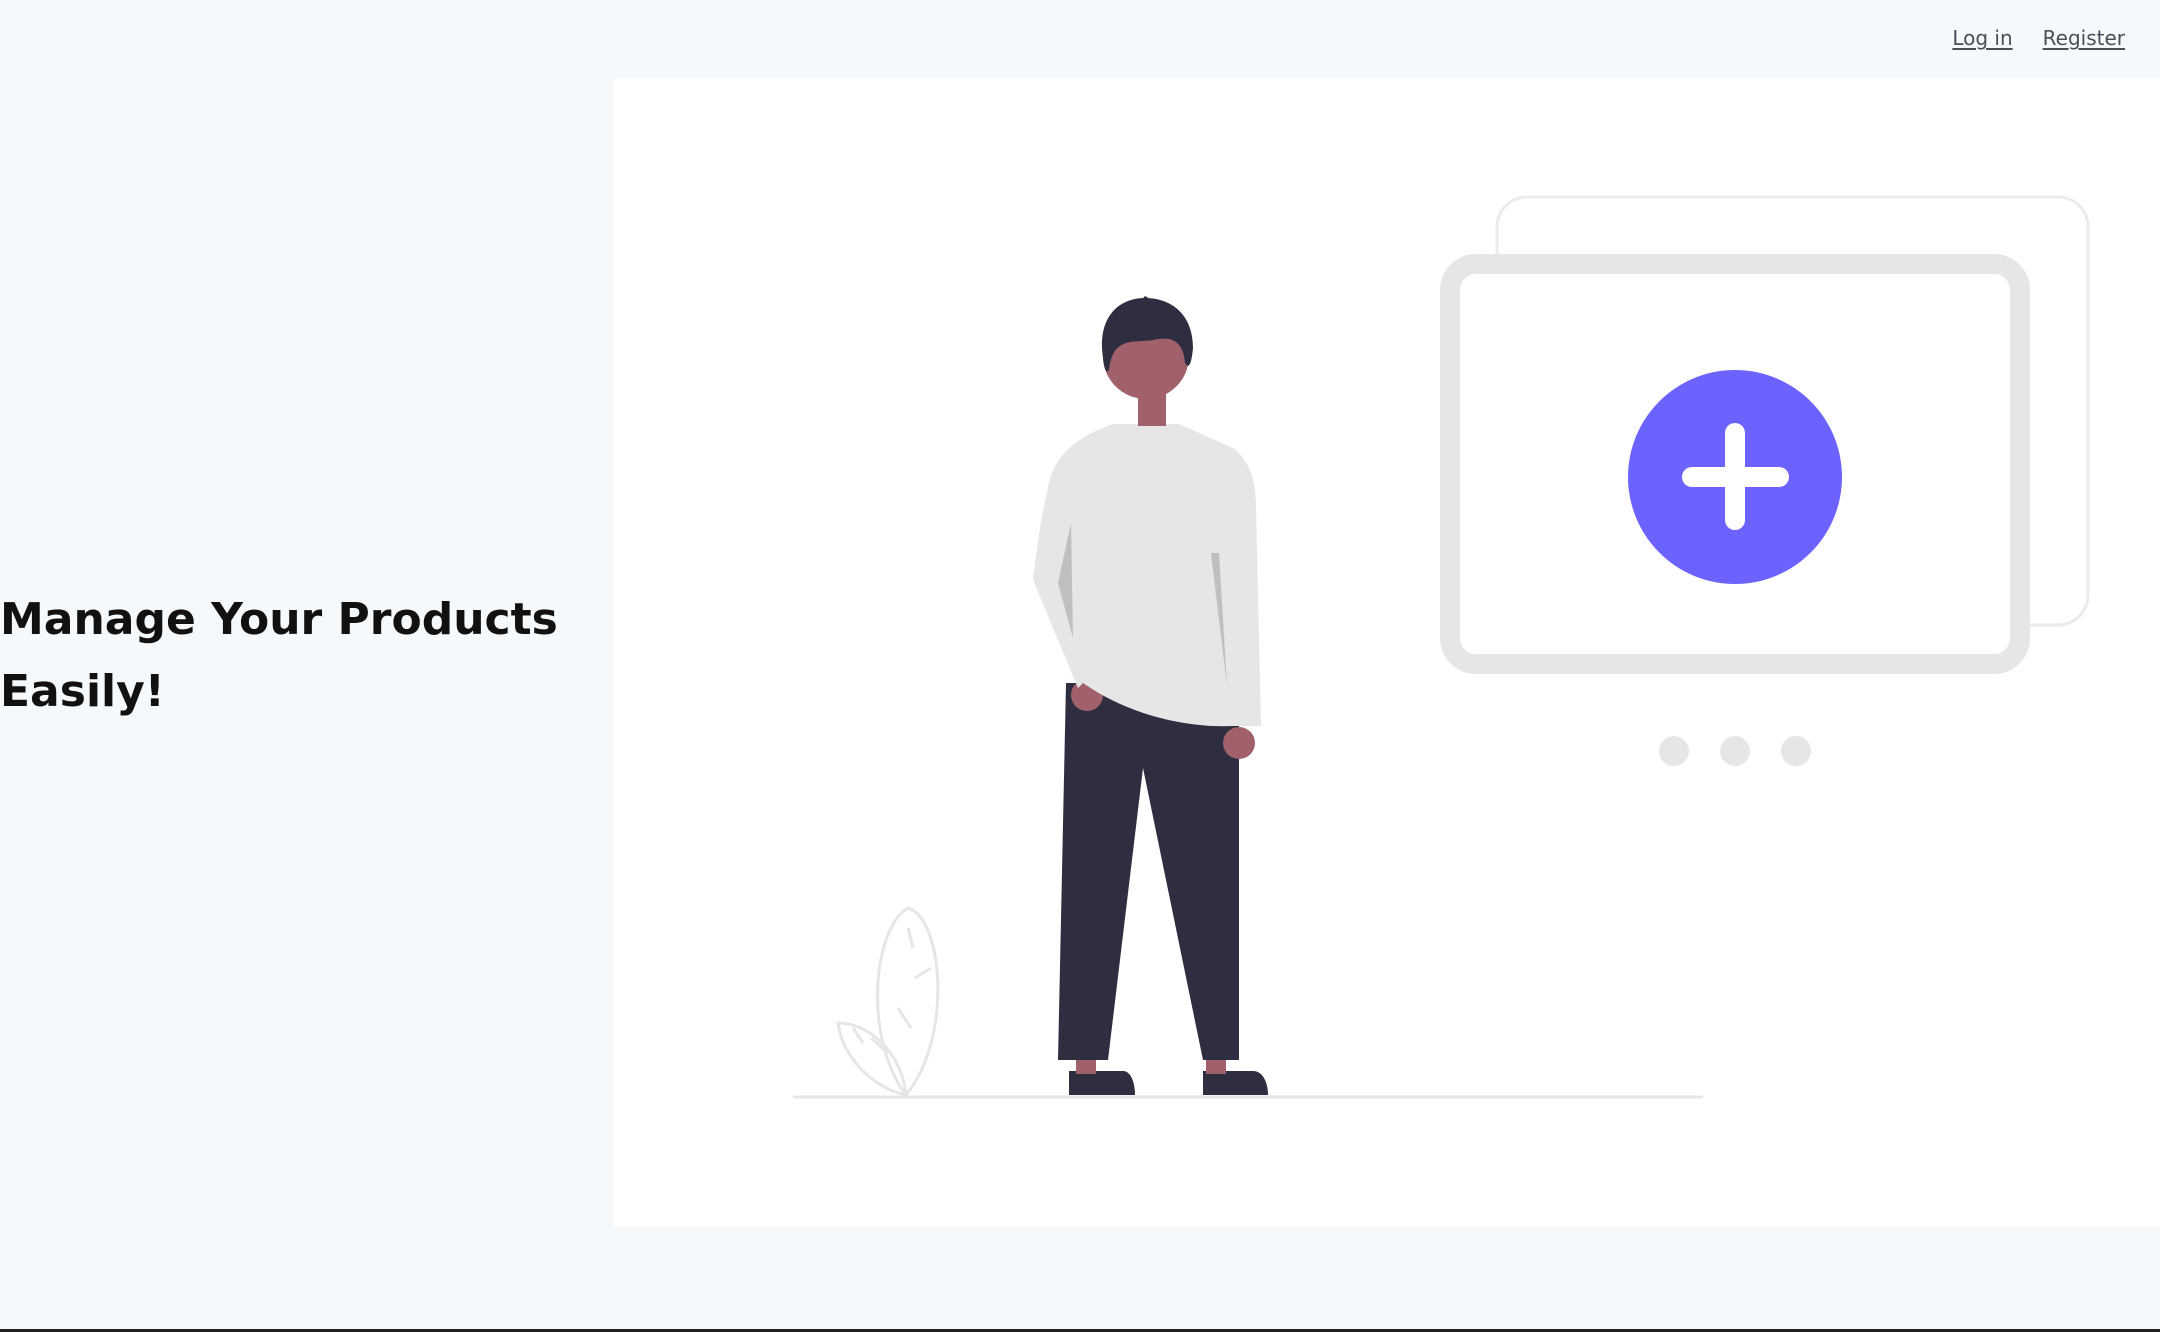 This screenshot has height=1332, width=2160. What do you see at coordinates (1150, 695) in the screenshot?
I see `person-icon` at bounding box center [1150, 695].